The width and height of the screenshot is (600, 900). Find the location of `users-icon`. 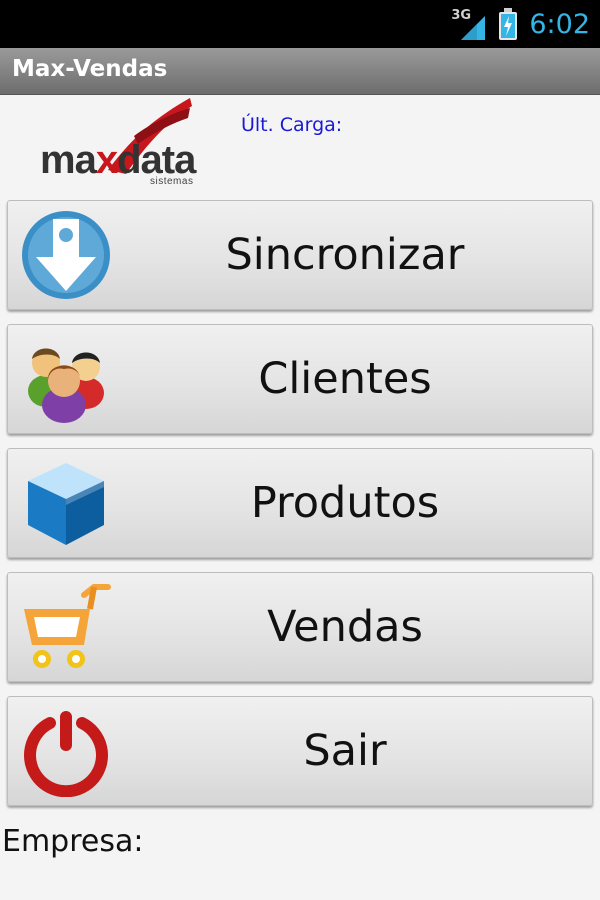

users-icon is located at coordinates (66, 385).